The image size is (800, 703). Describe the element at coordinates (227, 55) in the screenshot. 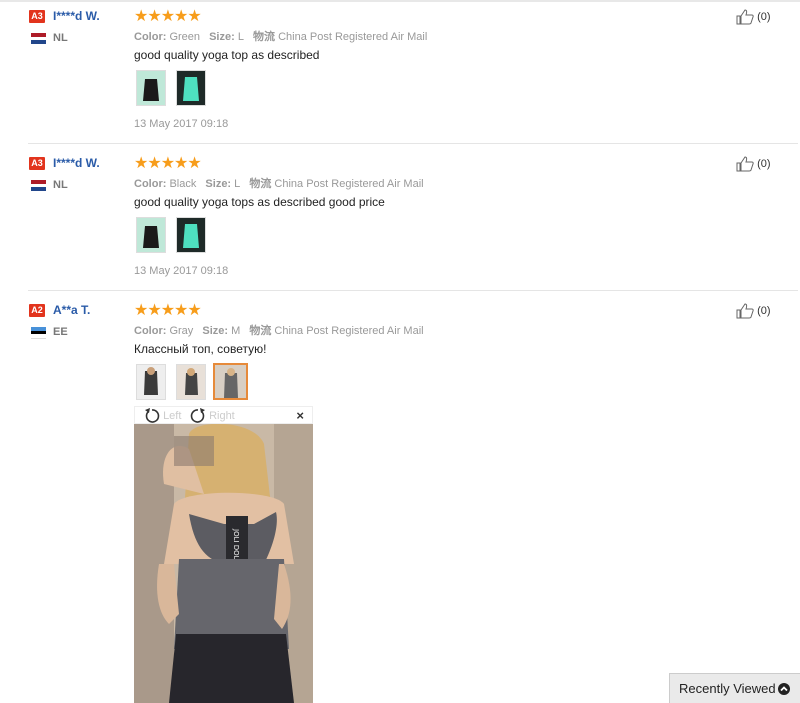

I see `review-text: good quality yoga top as described` at that location.